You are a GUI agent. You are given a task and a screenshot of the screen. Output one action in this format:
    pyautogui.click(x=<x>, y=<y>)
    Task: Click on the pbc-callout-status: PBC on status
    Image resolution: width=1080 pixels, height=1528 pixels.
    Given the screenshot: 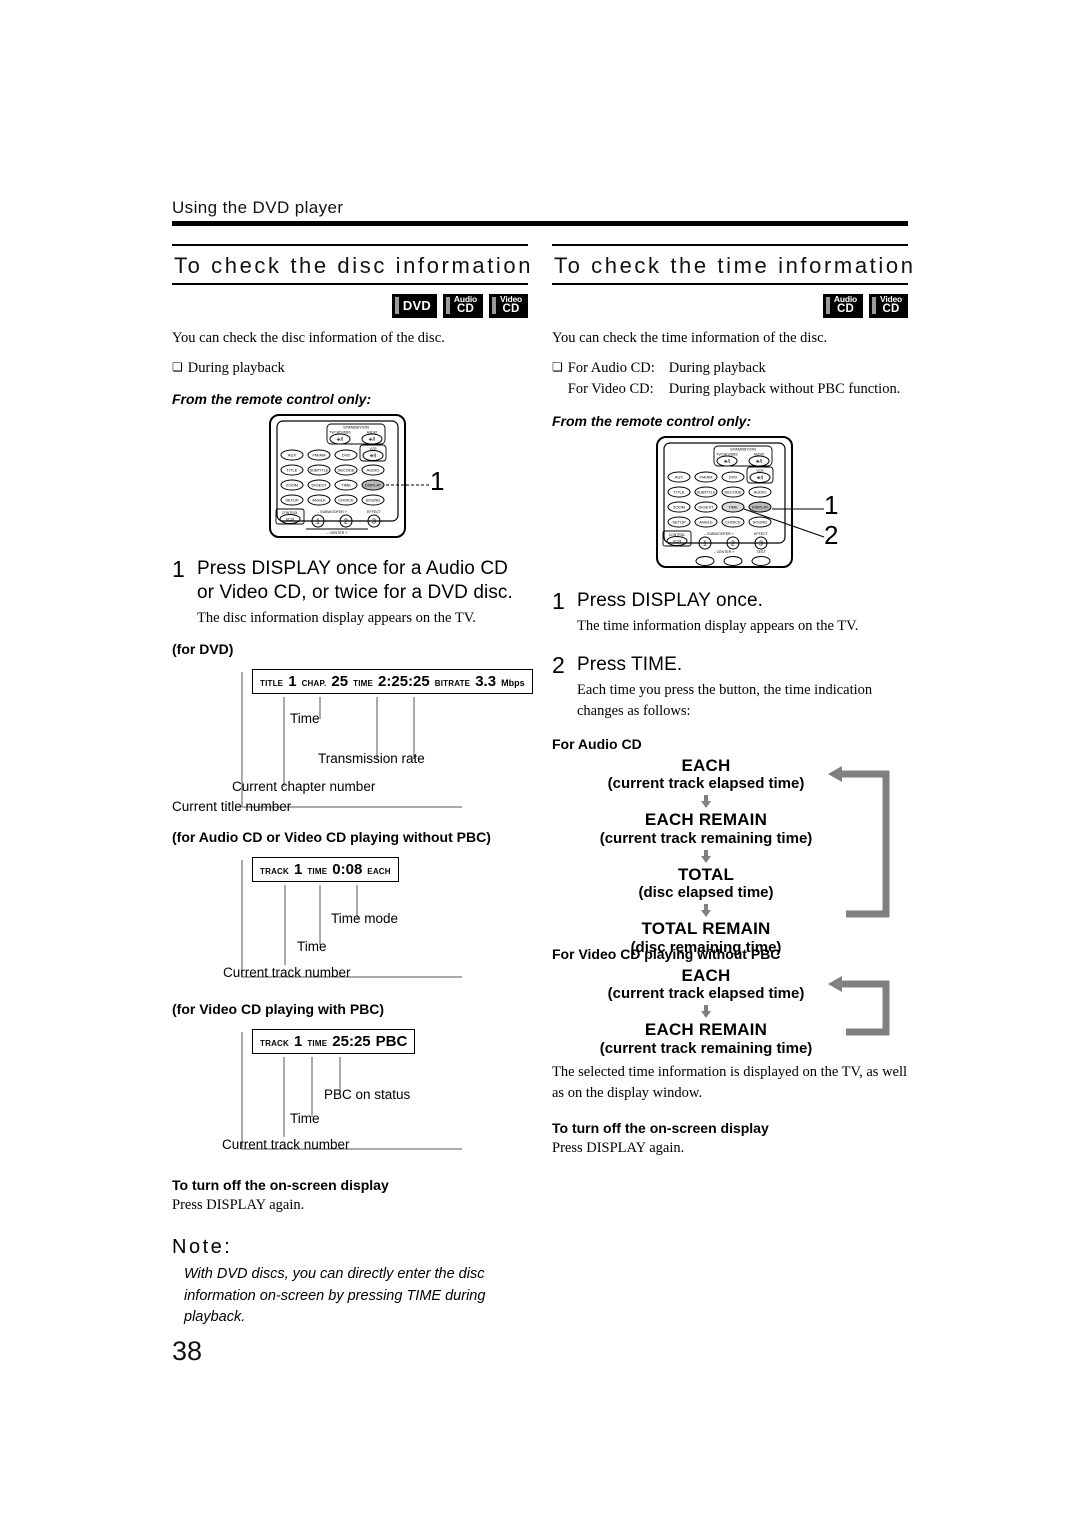 What is the action you would take?
    pyautogui.click(x=367, y=1094)
    